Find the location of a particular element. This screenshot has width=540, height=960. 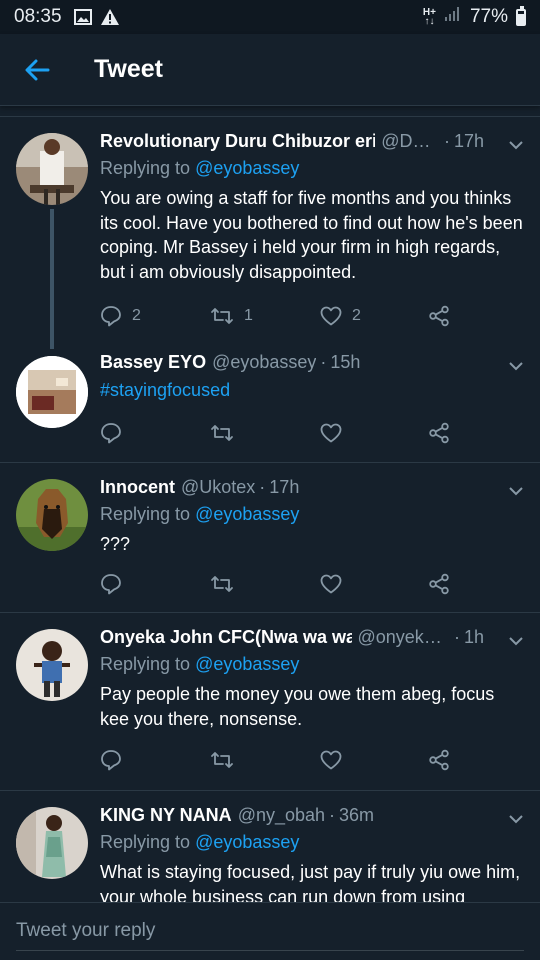

warning-notification-icon is located at coordinates (110, 17).